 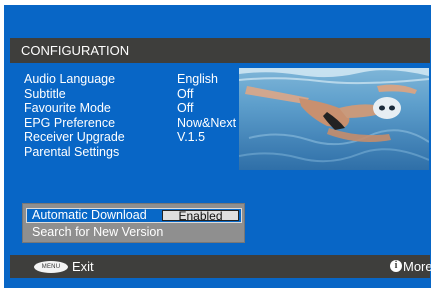 What do you see at coordinates (70, 79) in the screenshot?
I see `setting-label: Audio Language` at bounding box center [70, 79].